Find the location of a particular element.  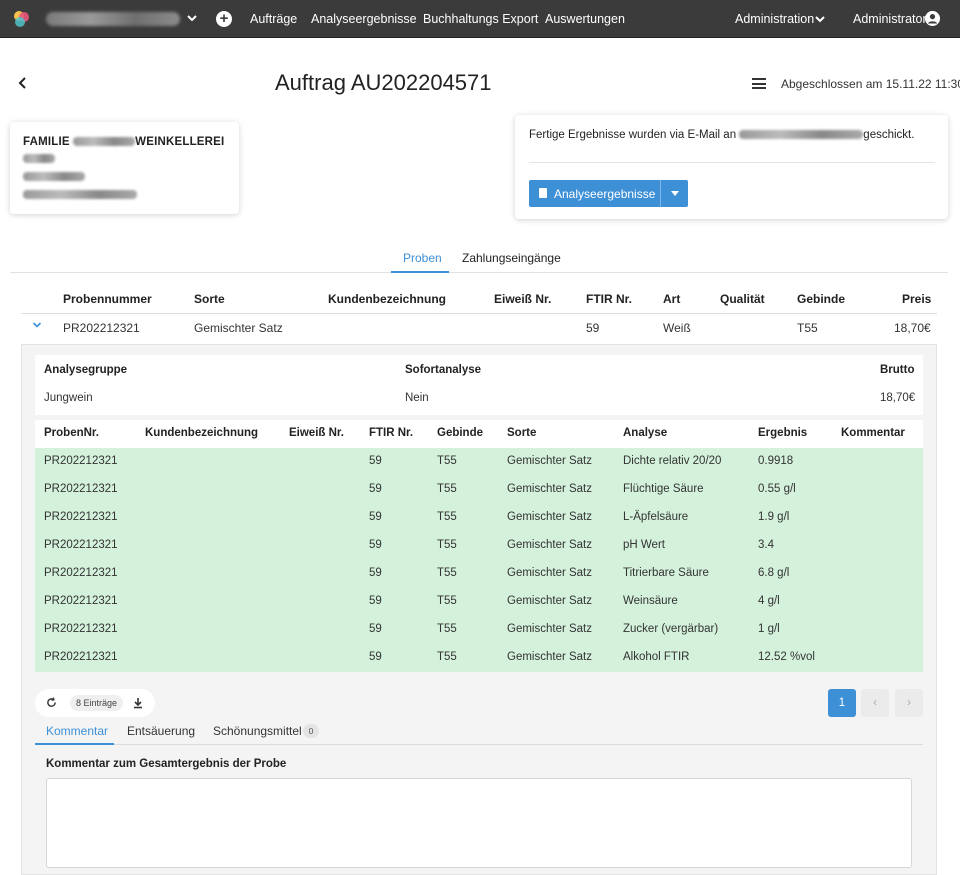

redacted-email is located at coordinates (801, 135).